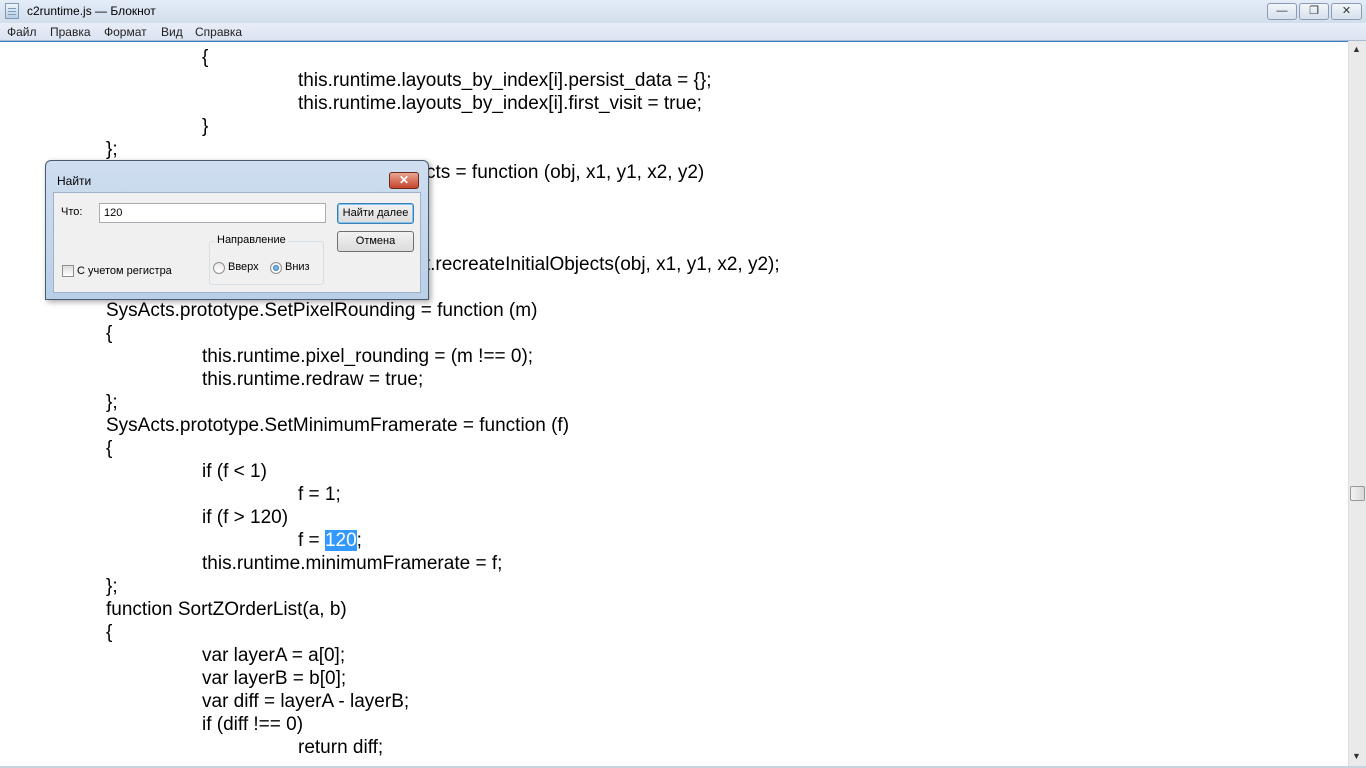 The height and width of the screenshot is (768, 1366). I want to click on cancel-button: Отмена, so click(375, 241).